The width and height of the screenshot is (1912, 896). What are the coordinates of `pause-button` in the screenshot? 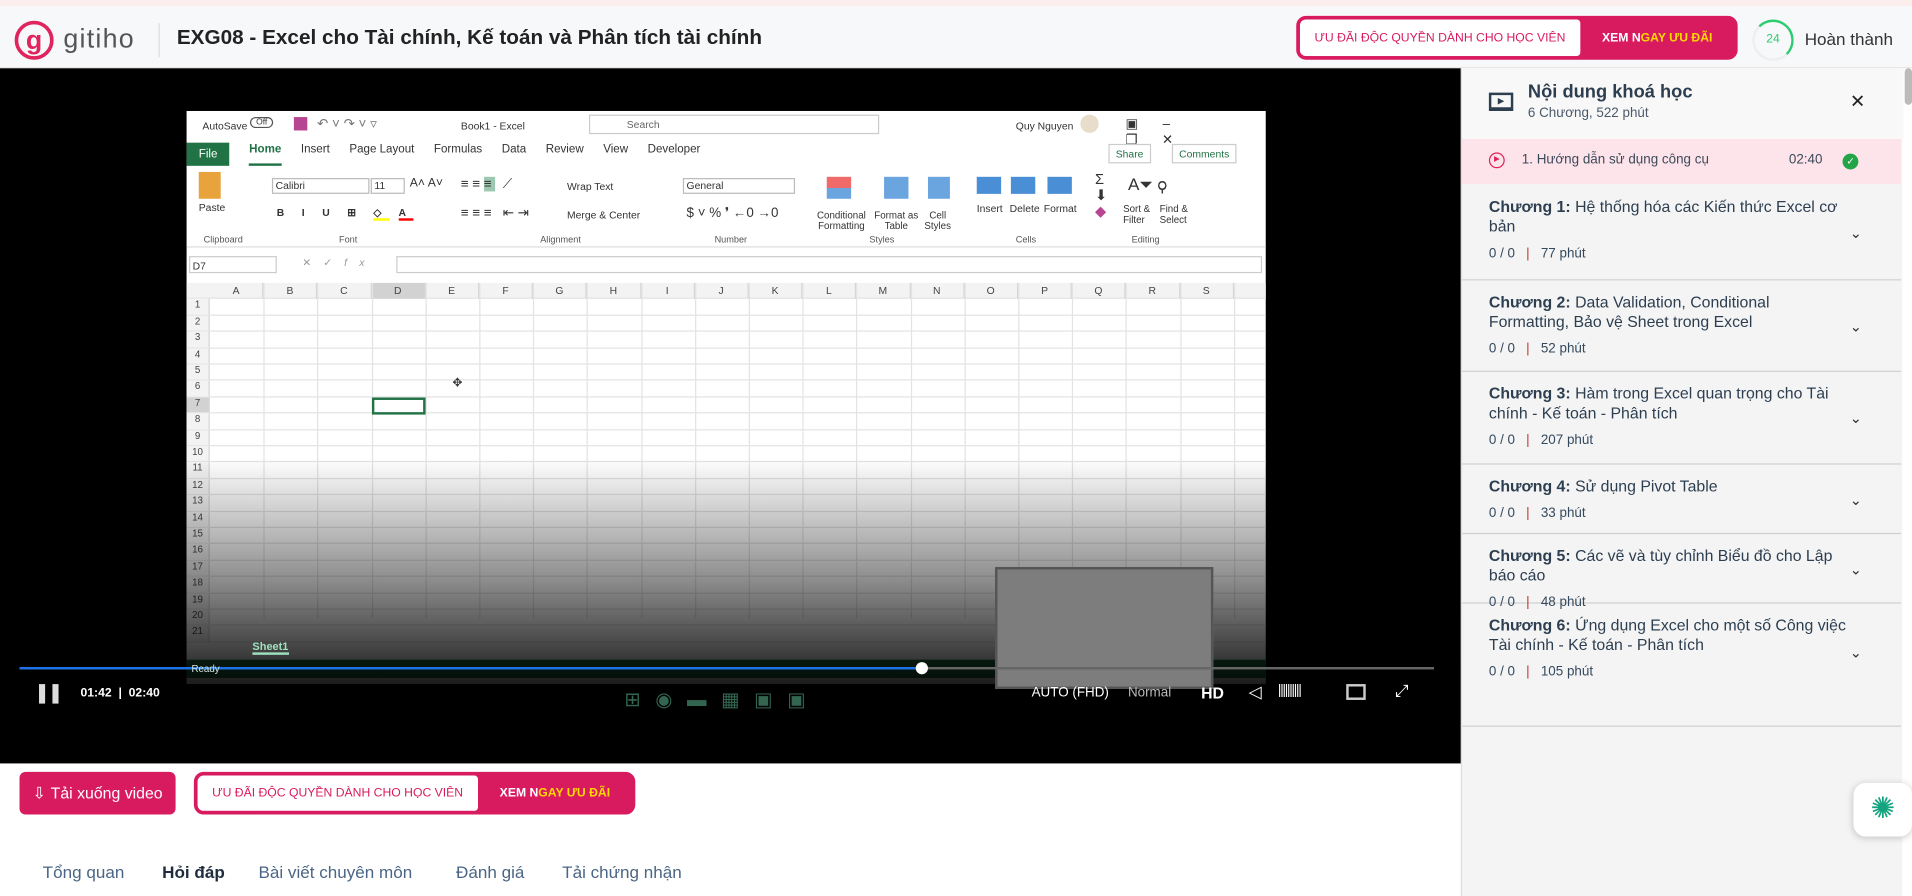 It's located at (49, 694).